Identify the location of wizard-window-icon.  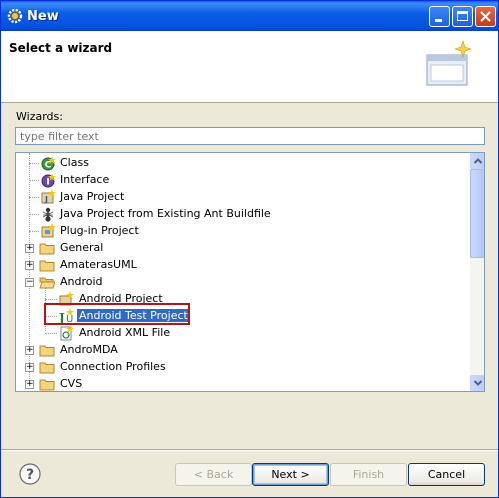
(449, 63).